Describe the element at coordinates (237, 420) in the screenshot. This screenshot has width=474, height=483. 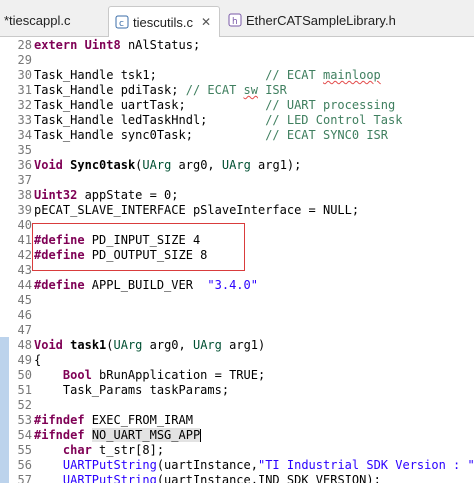
I see `code-line: 53 #ifndef EXEC_FROM_IRAM` at that location.